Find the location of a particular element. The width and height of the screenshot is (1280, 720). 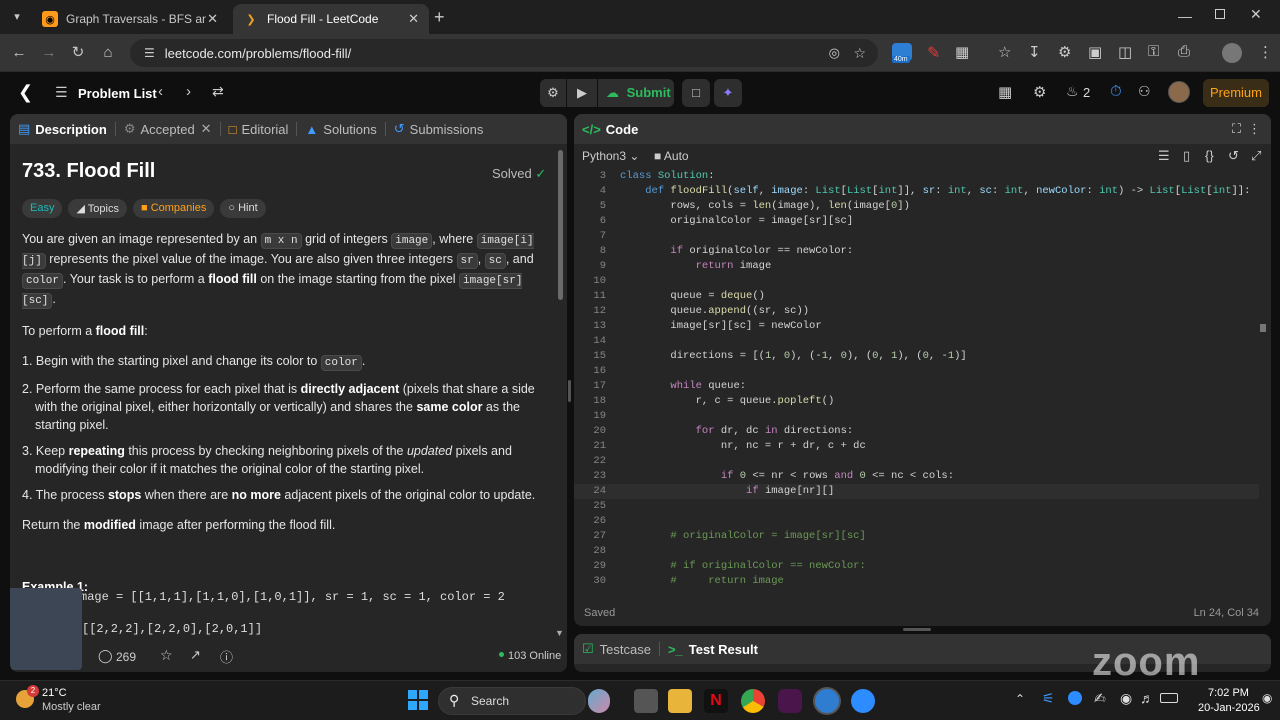

braces-icon: {} is located at coordinates (1209, 155).